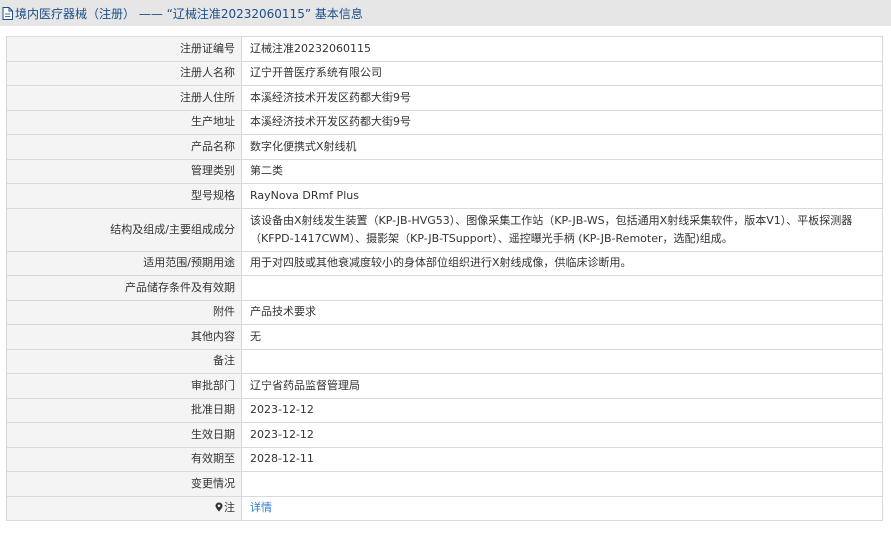  What do you see at coordinates (124, 122) in the screenshot?
I see `row-label: 生产地址` at bounding box center [124, 122].